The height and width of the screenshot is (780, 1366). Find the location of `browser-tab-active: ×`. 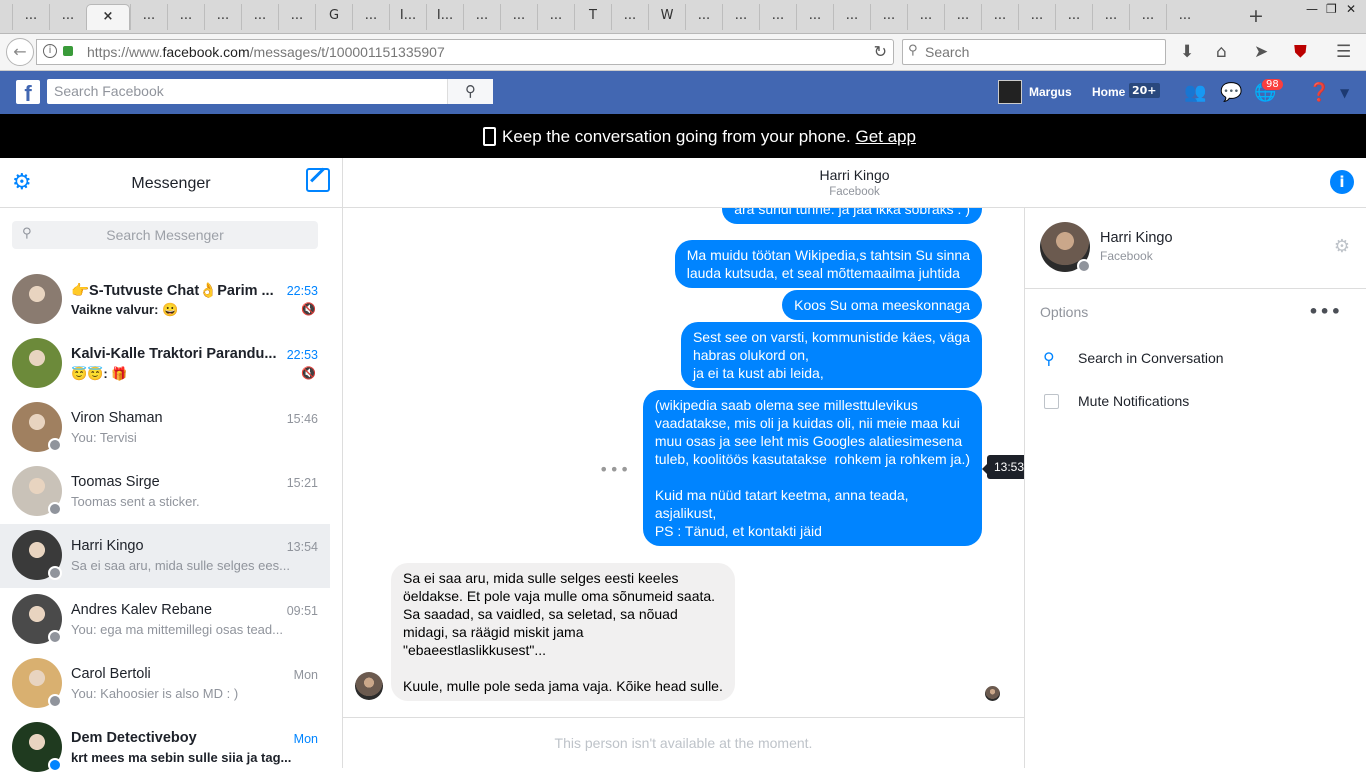

browser-tab-active: × is located at coordinates (108, 17).